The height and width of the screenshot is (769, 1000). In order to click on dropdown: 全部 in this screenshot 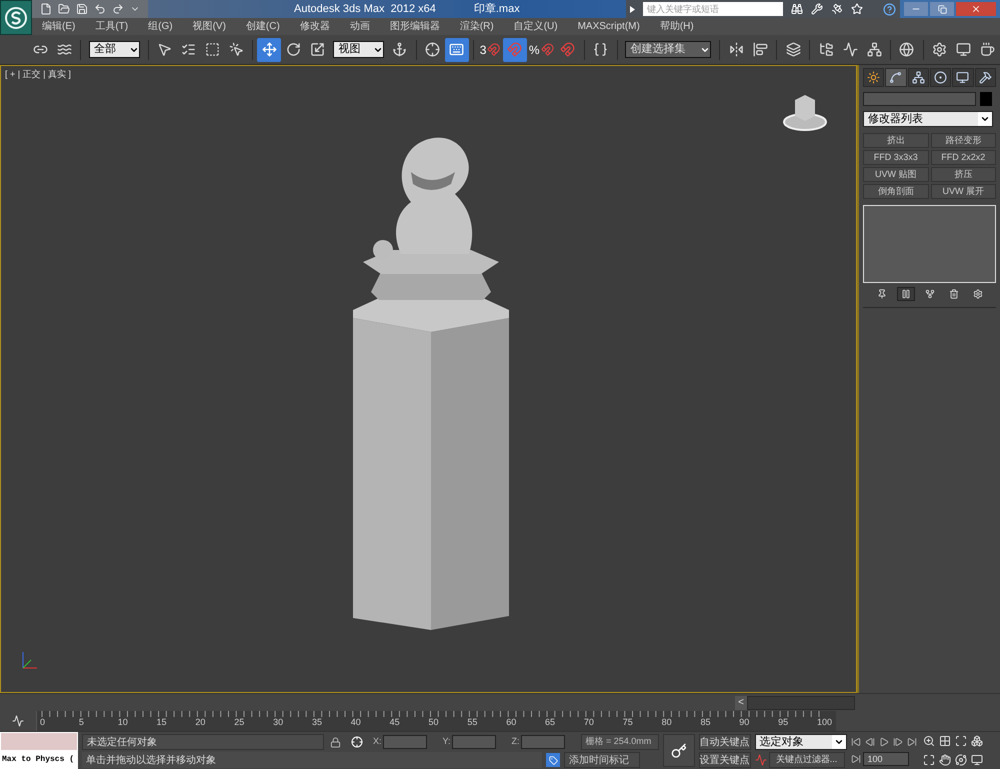, I will do `click(114, 49)`.